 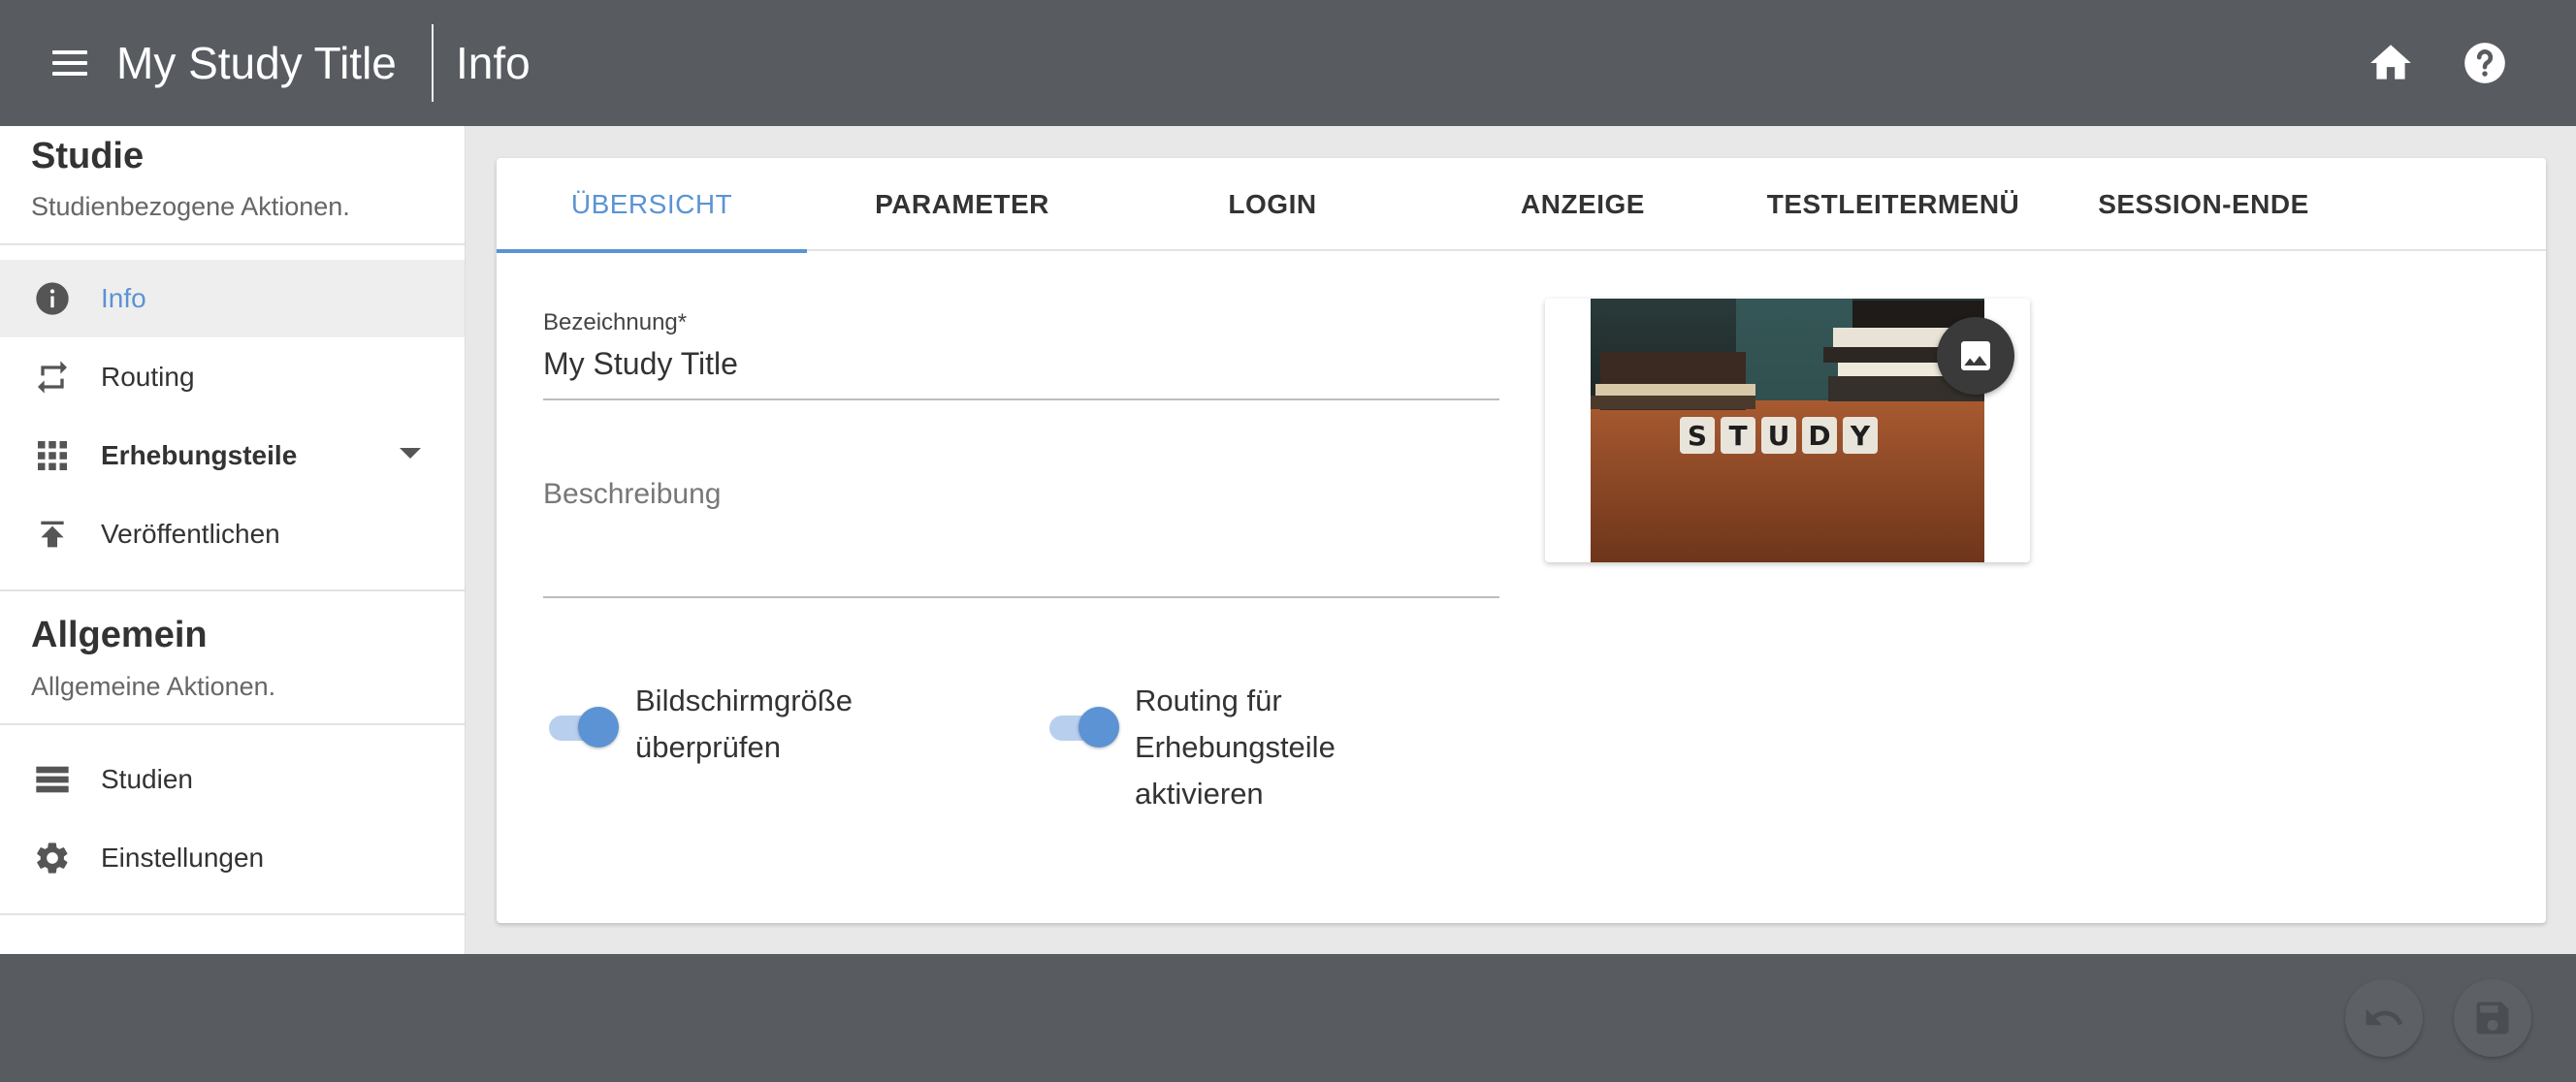 What do you see at coordinates (410, 453) in the screenshot?
I see `chevron-down-icon` at bounding box center [410, 453].